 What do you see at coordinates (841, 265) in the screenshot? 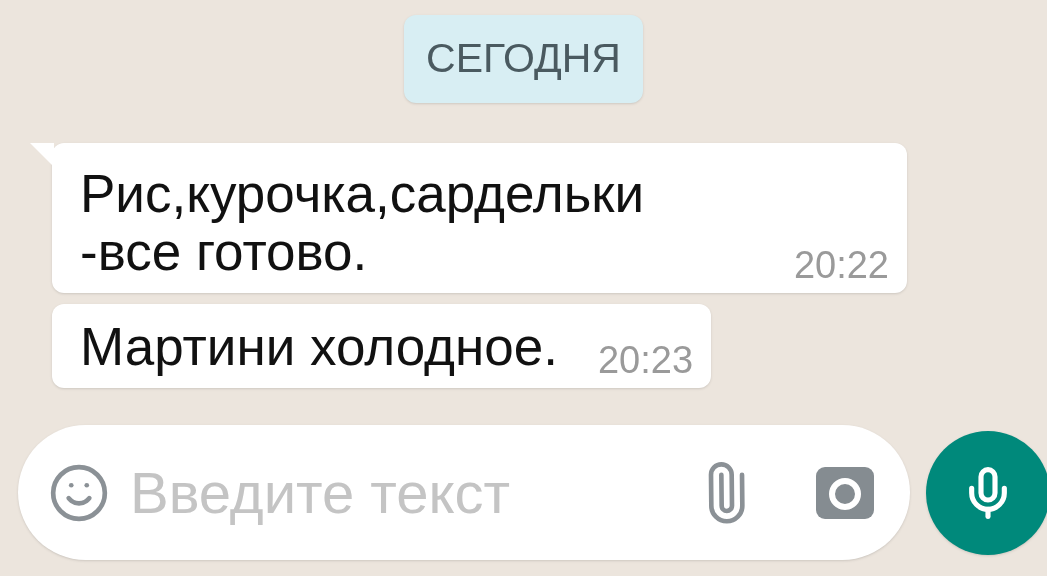
I see `message-time: 20:22` at bounding box center [841, 265].